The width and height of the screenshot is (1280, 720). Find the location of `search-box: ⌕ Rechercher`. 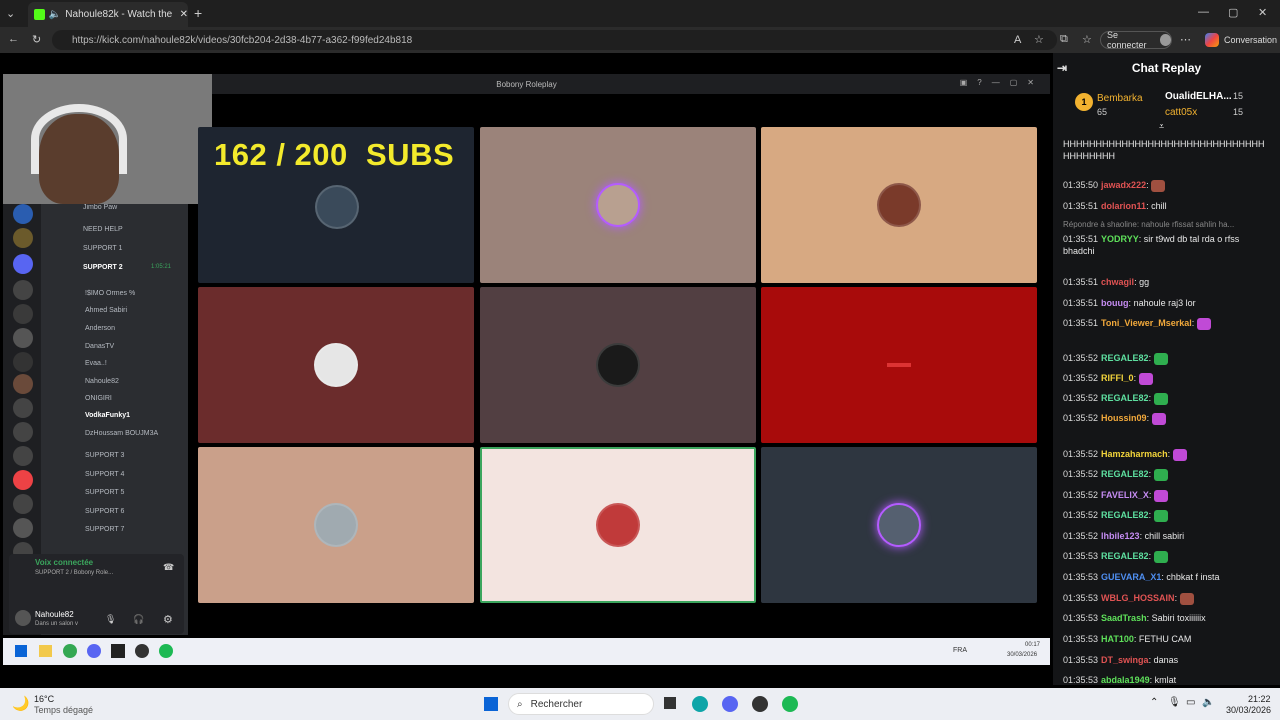

search-box: ⌕ Rechercher is located at coordinates (581, 704).